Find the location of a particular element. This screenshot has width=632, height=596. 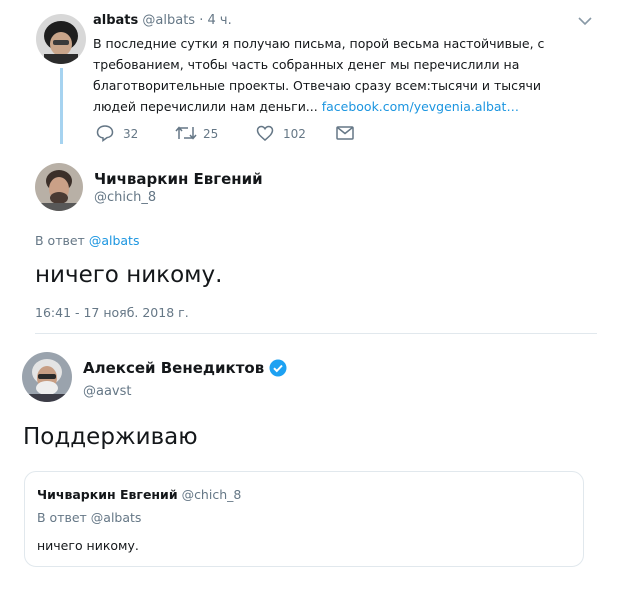

tweet1-header: albats @albats · 4 ч. is located at coordinates (162, 20).